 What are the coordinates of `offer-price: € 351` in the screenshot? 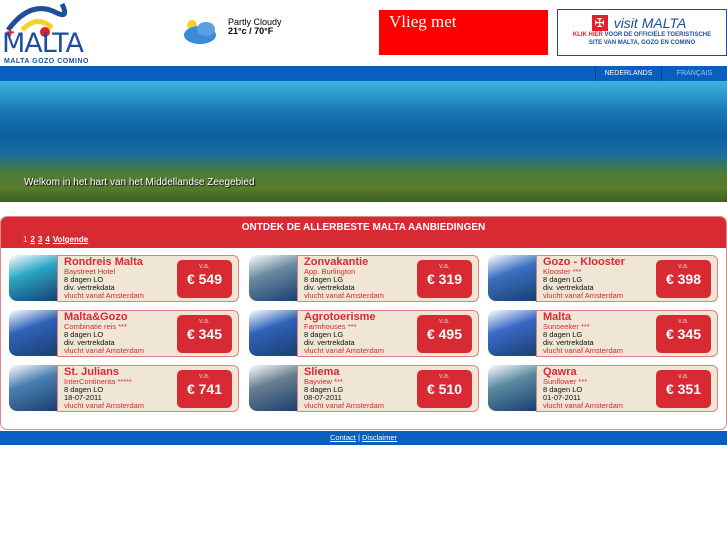 It's located at (683, 389).